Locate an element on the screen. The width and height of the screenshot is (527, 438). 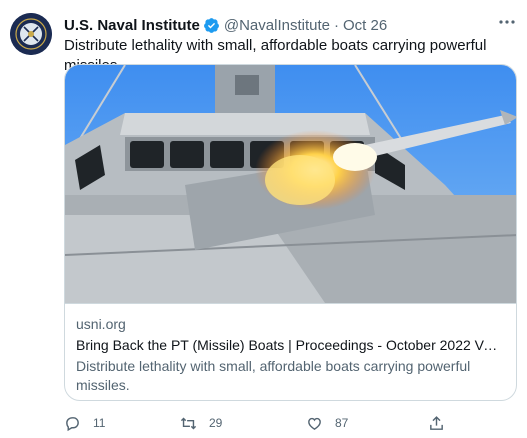
more-icon is located at coordinates (507, 22).